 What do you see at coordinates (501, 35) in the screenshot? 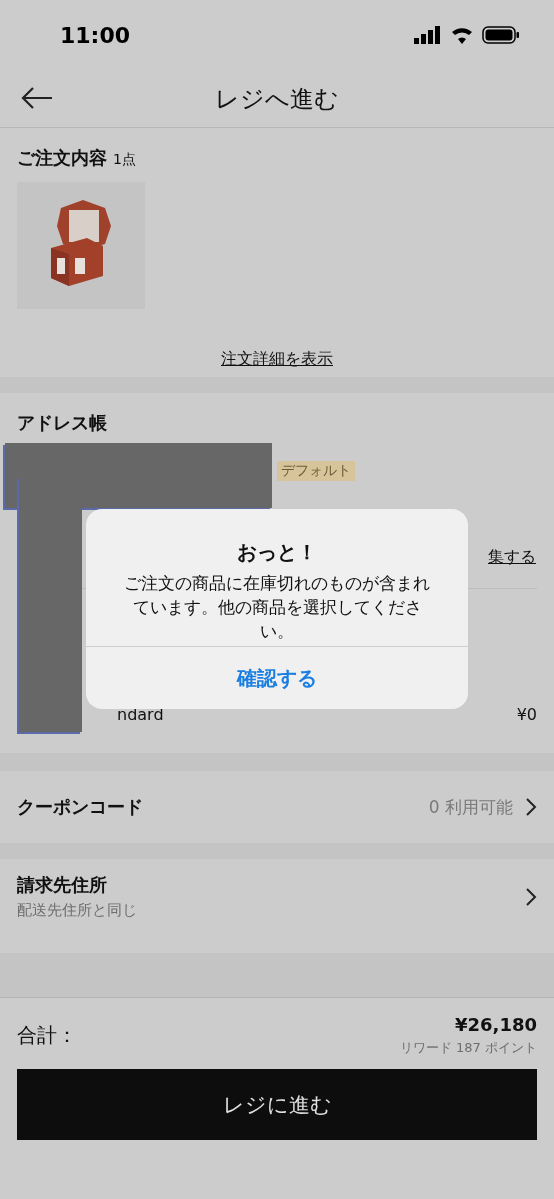
I see `battery-icon` at bounding box center [501, 35].